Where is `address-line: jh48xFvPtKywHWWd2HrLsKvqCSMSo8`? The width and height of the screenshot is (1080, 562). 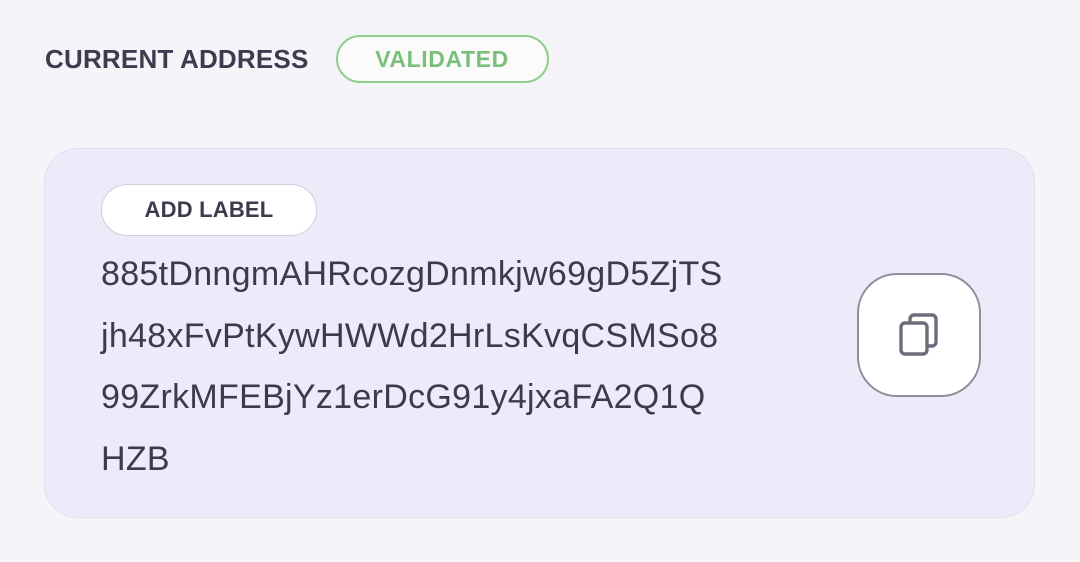
address-line: jh48xFvPtKywHWWd2HrLsKvqCSMSo8 is located at coordinates (410, 335).